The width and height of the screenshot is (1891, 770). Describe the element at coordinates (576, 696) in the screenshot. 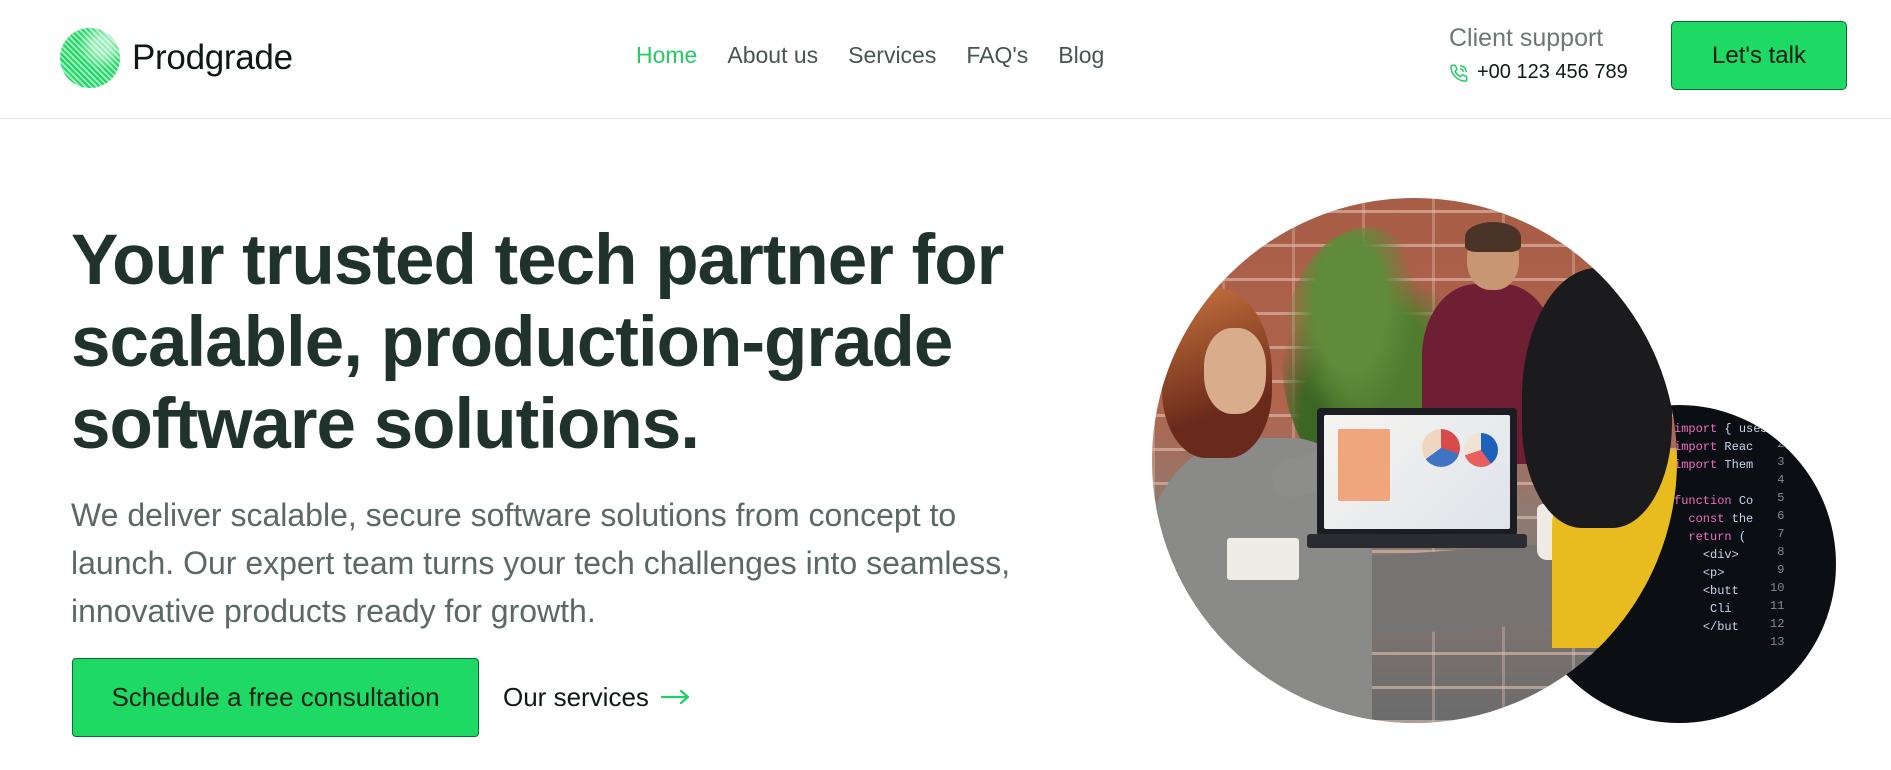

I see `our-services-label: Our services` at that location.